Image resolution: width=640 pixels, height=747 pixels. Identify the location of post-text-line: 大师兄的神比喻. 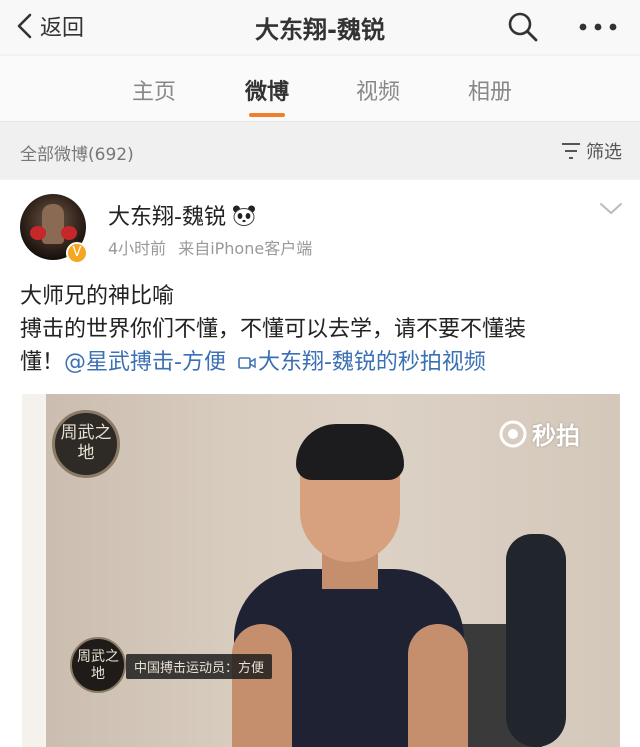
(97, 296).